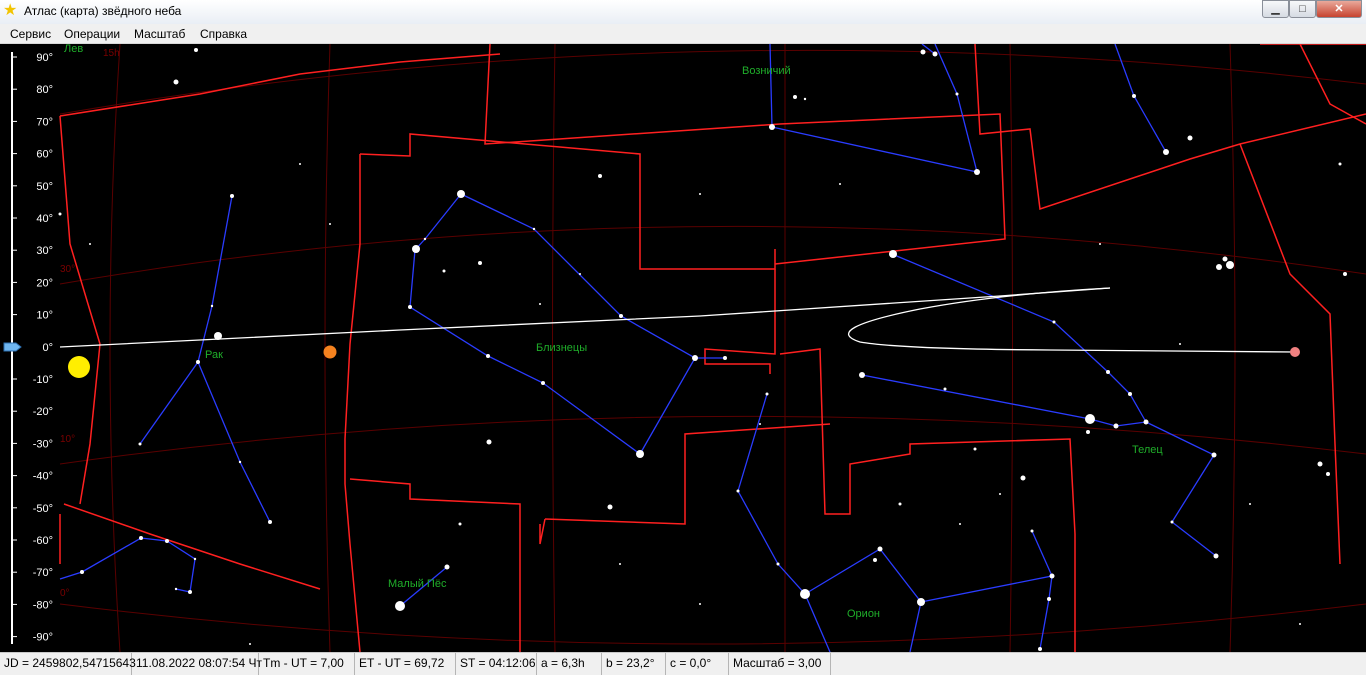 This screenshot has height=675, width=1366. I want to click on axis-label: 40°, so click(44, 219).